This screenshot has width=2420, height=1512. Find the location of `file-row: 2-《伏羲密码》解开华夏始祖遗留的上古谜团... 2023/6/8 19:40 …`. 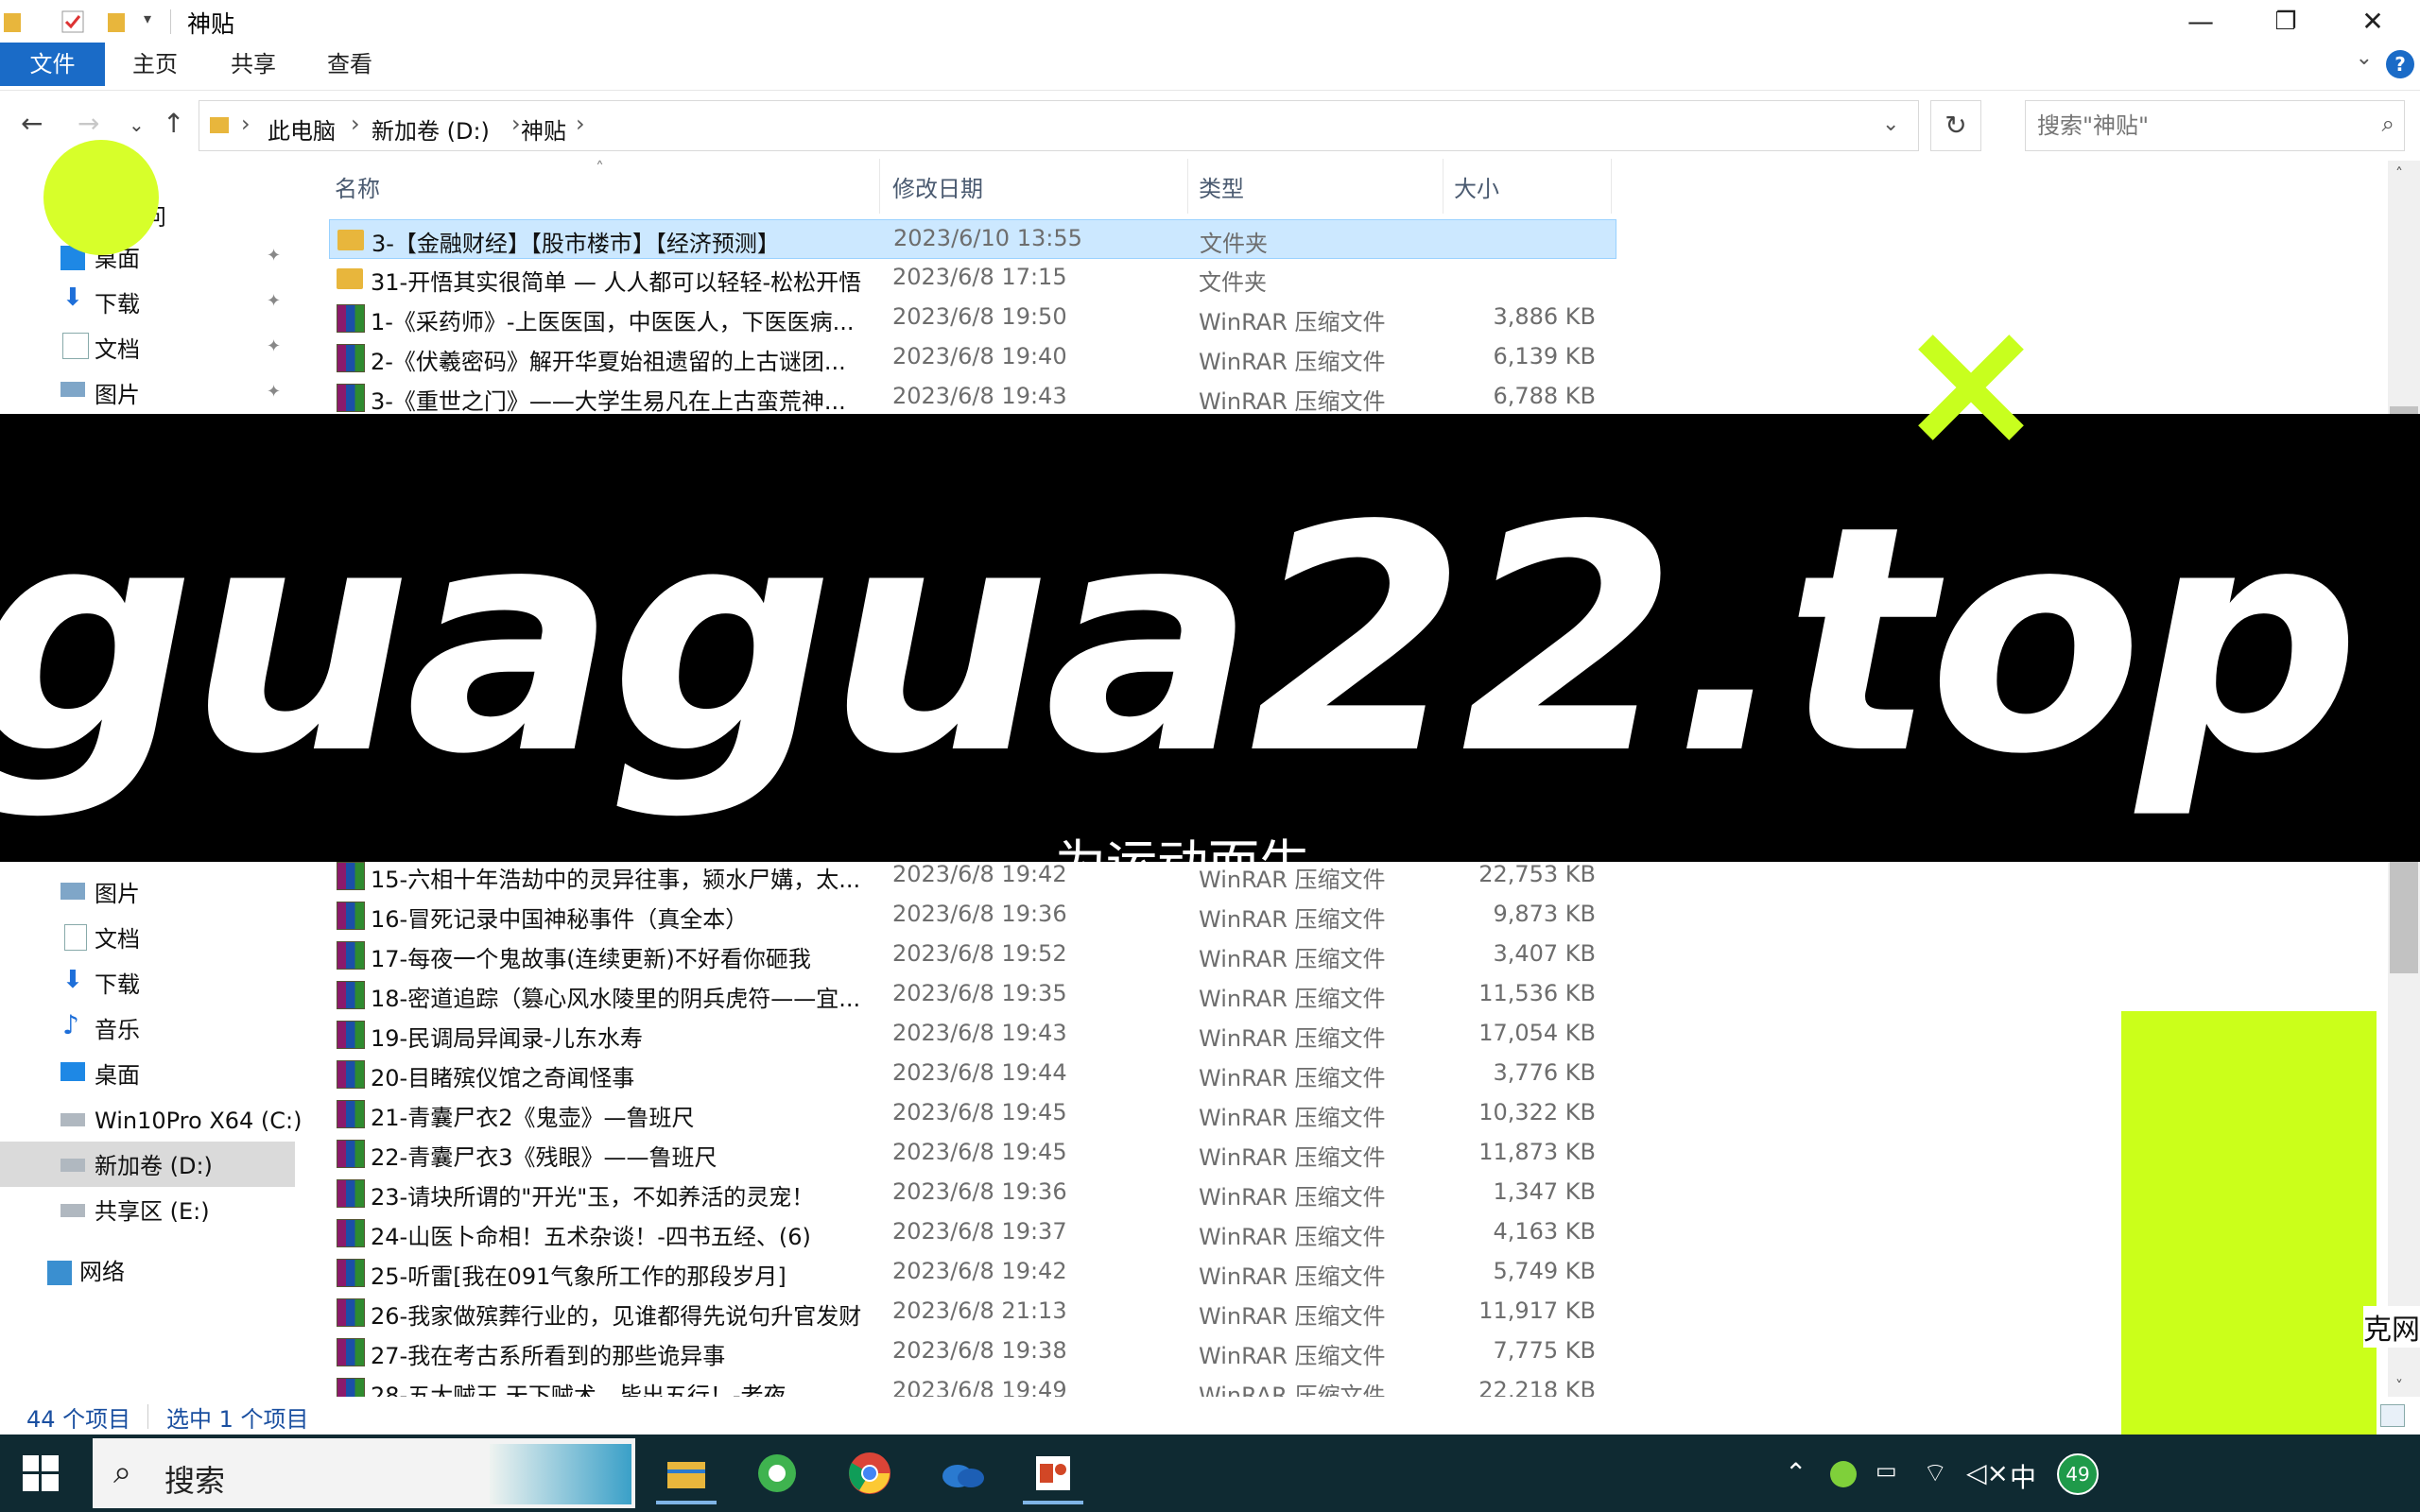

file-row: 2-《伏羲密码》解开华夏始祖遗留的上古谜团... 2023/6/8 19:40 … is located at coordinates (972, 358).